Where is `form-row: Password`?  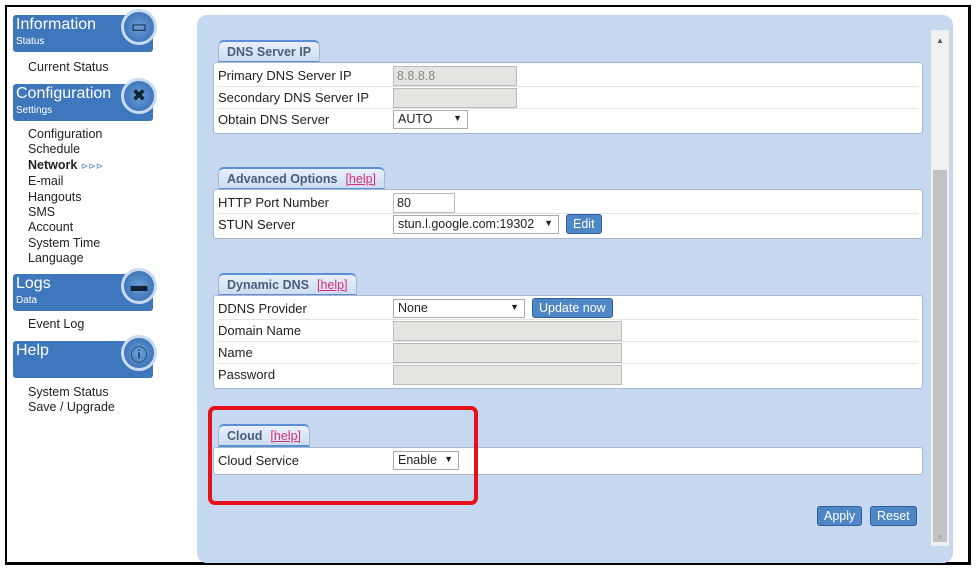 form-row: Password is located at coordinates (568, 375).